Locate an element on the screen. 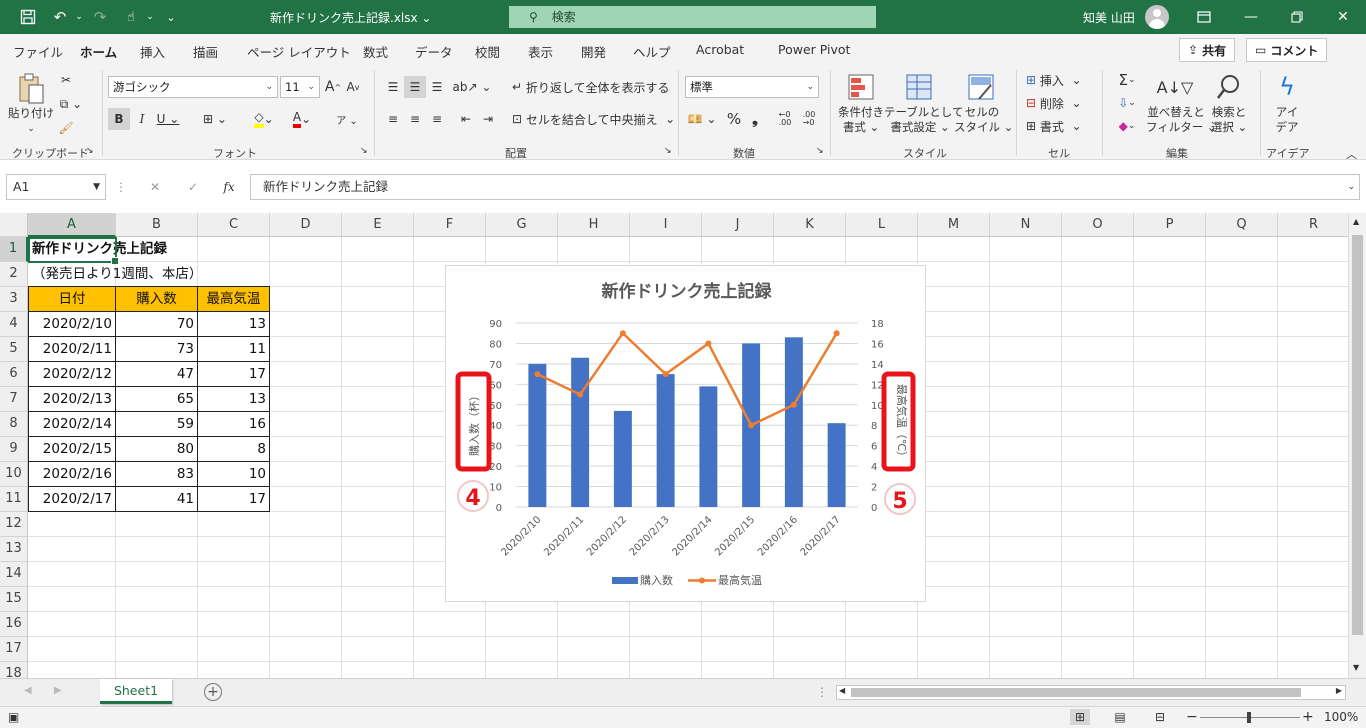  zoom-out-icon: − is located at coordinates (1192, 717).